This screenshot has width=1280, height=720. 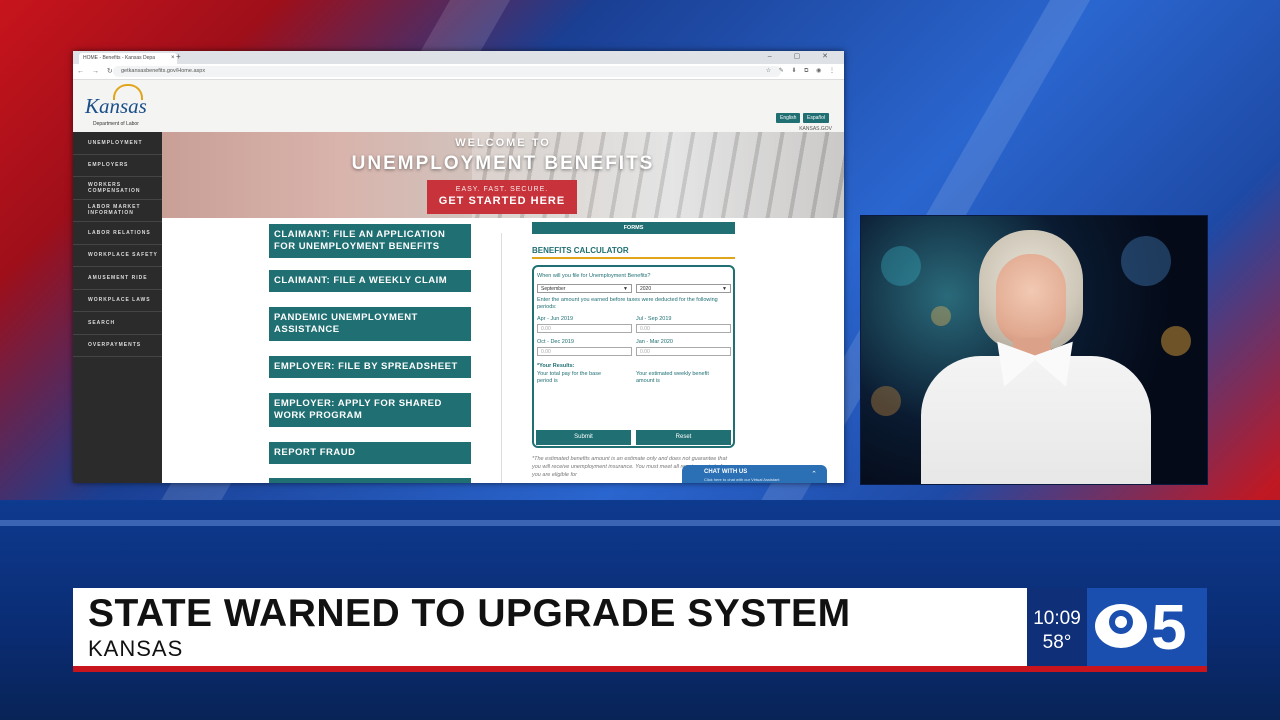 What do you see at coordinates (447, 71) in the screenshot?
I see `url-input: getkansasbenefits.gov/Home.aspx` at bounding box center [447, 71].